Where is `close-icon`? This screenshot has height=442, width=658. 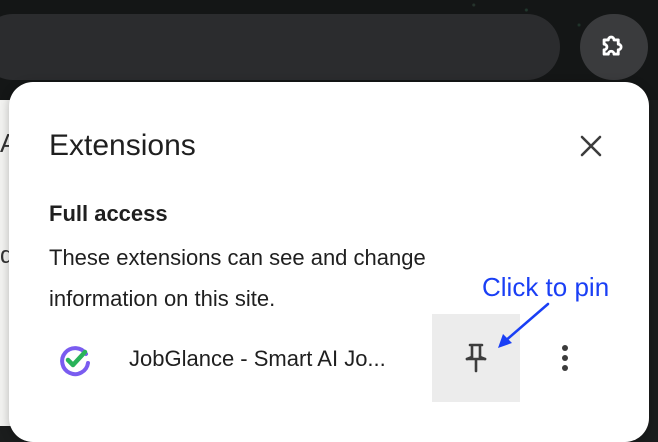 close-icon is located at coordinates (591, 146).